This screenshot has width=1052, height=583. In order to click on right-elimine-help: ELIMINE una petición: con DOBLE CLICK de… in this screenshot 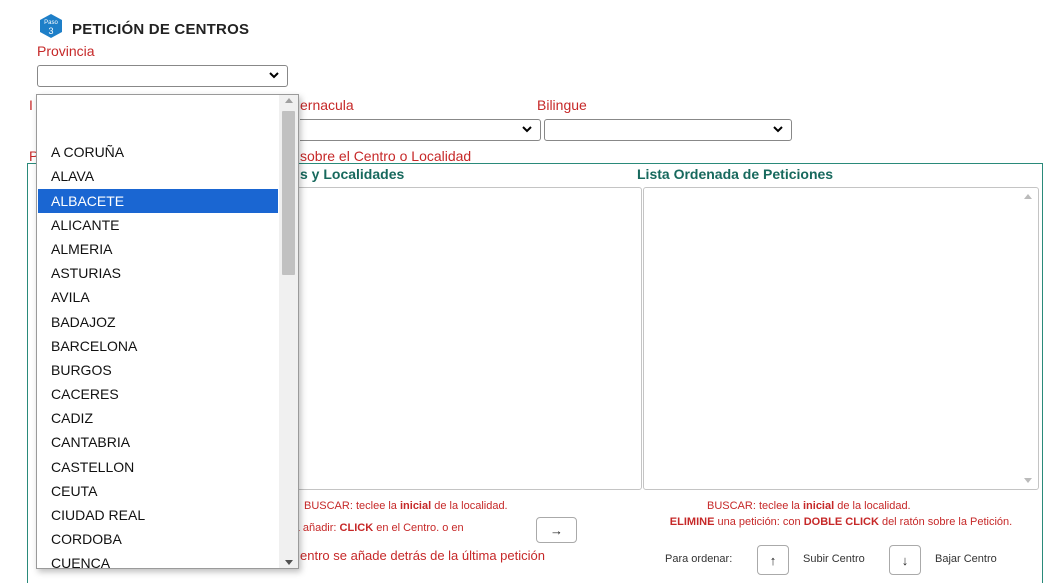, I will do `click(841, 522)`.